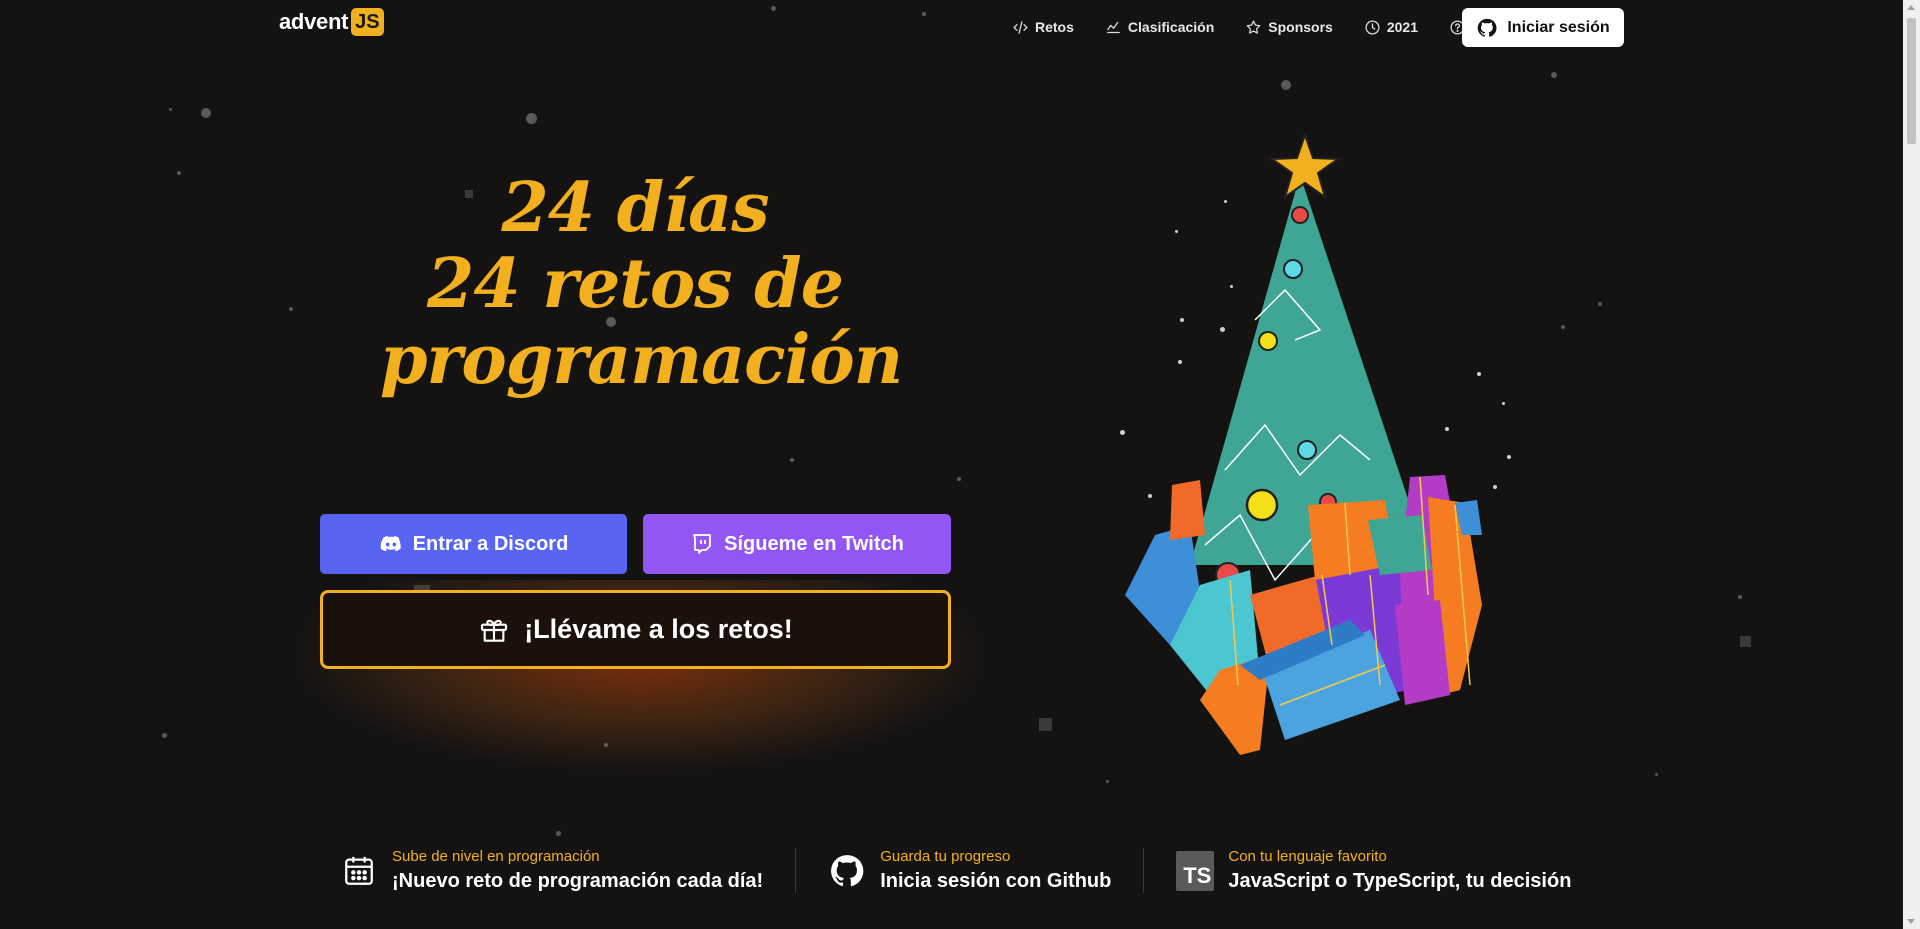 This screenshot has height=929, width=1920. I want to click on go-to-challenges-button: ¡Llévame a los retos!, so click(635, 629).